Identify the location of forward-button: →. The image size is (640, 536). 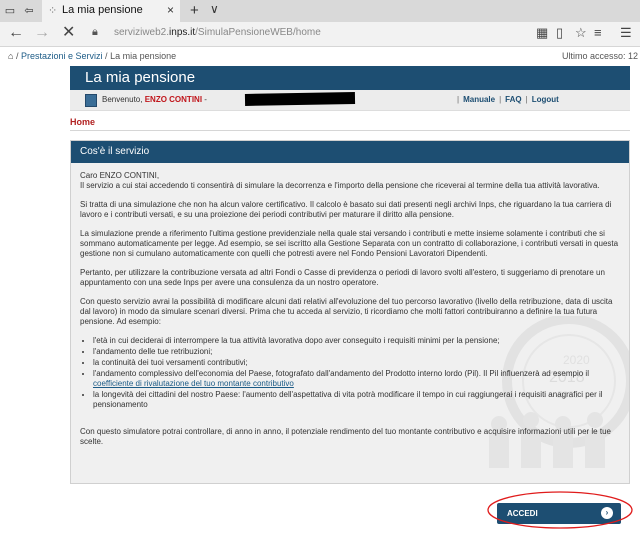
(42, 33).